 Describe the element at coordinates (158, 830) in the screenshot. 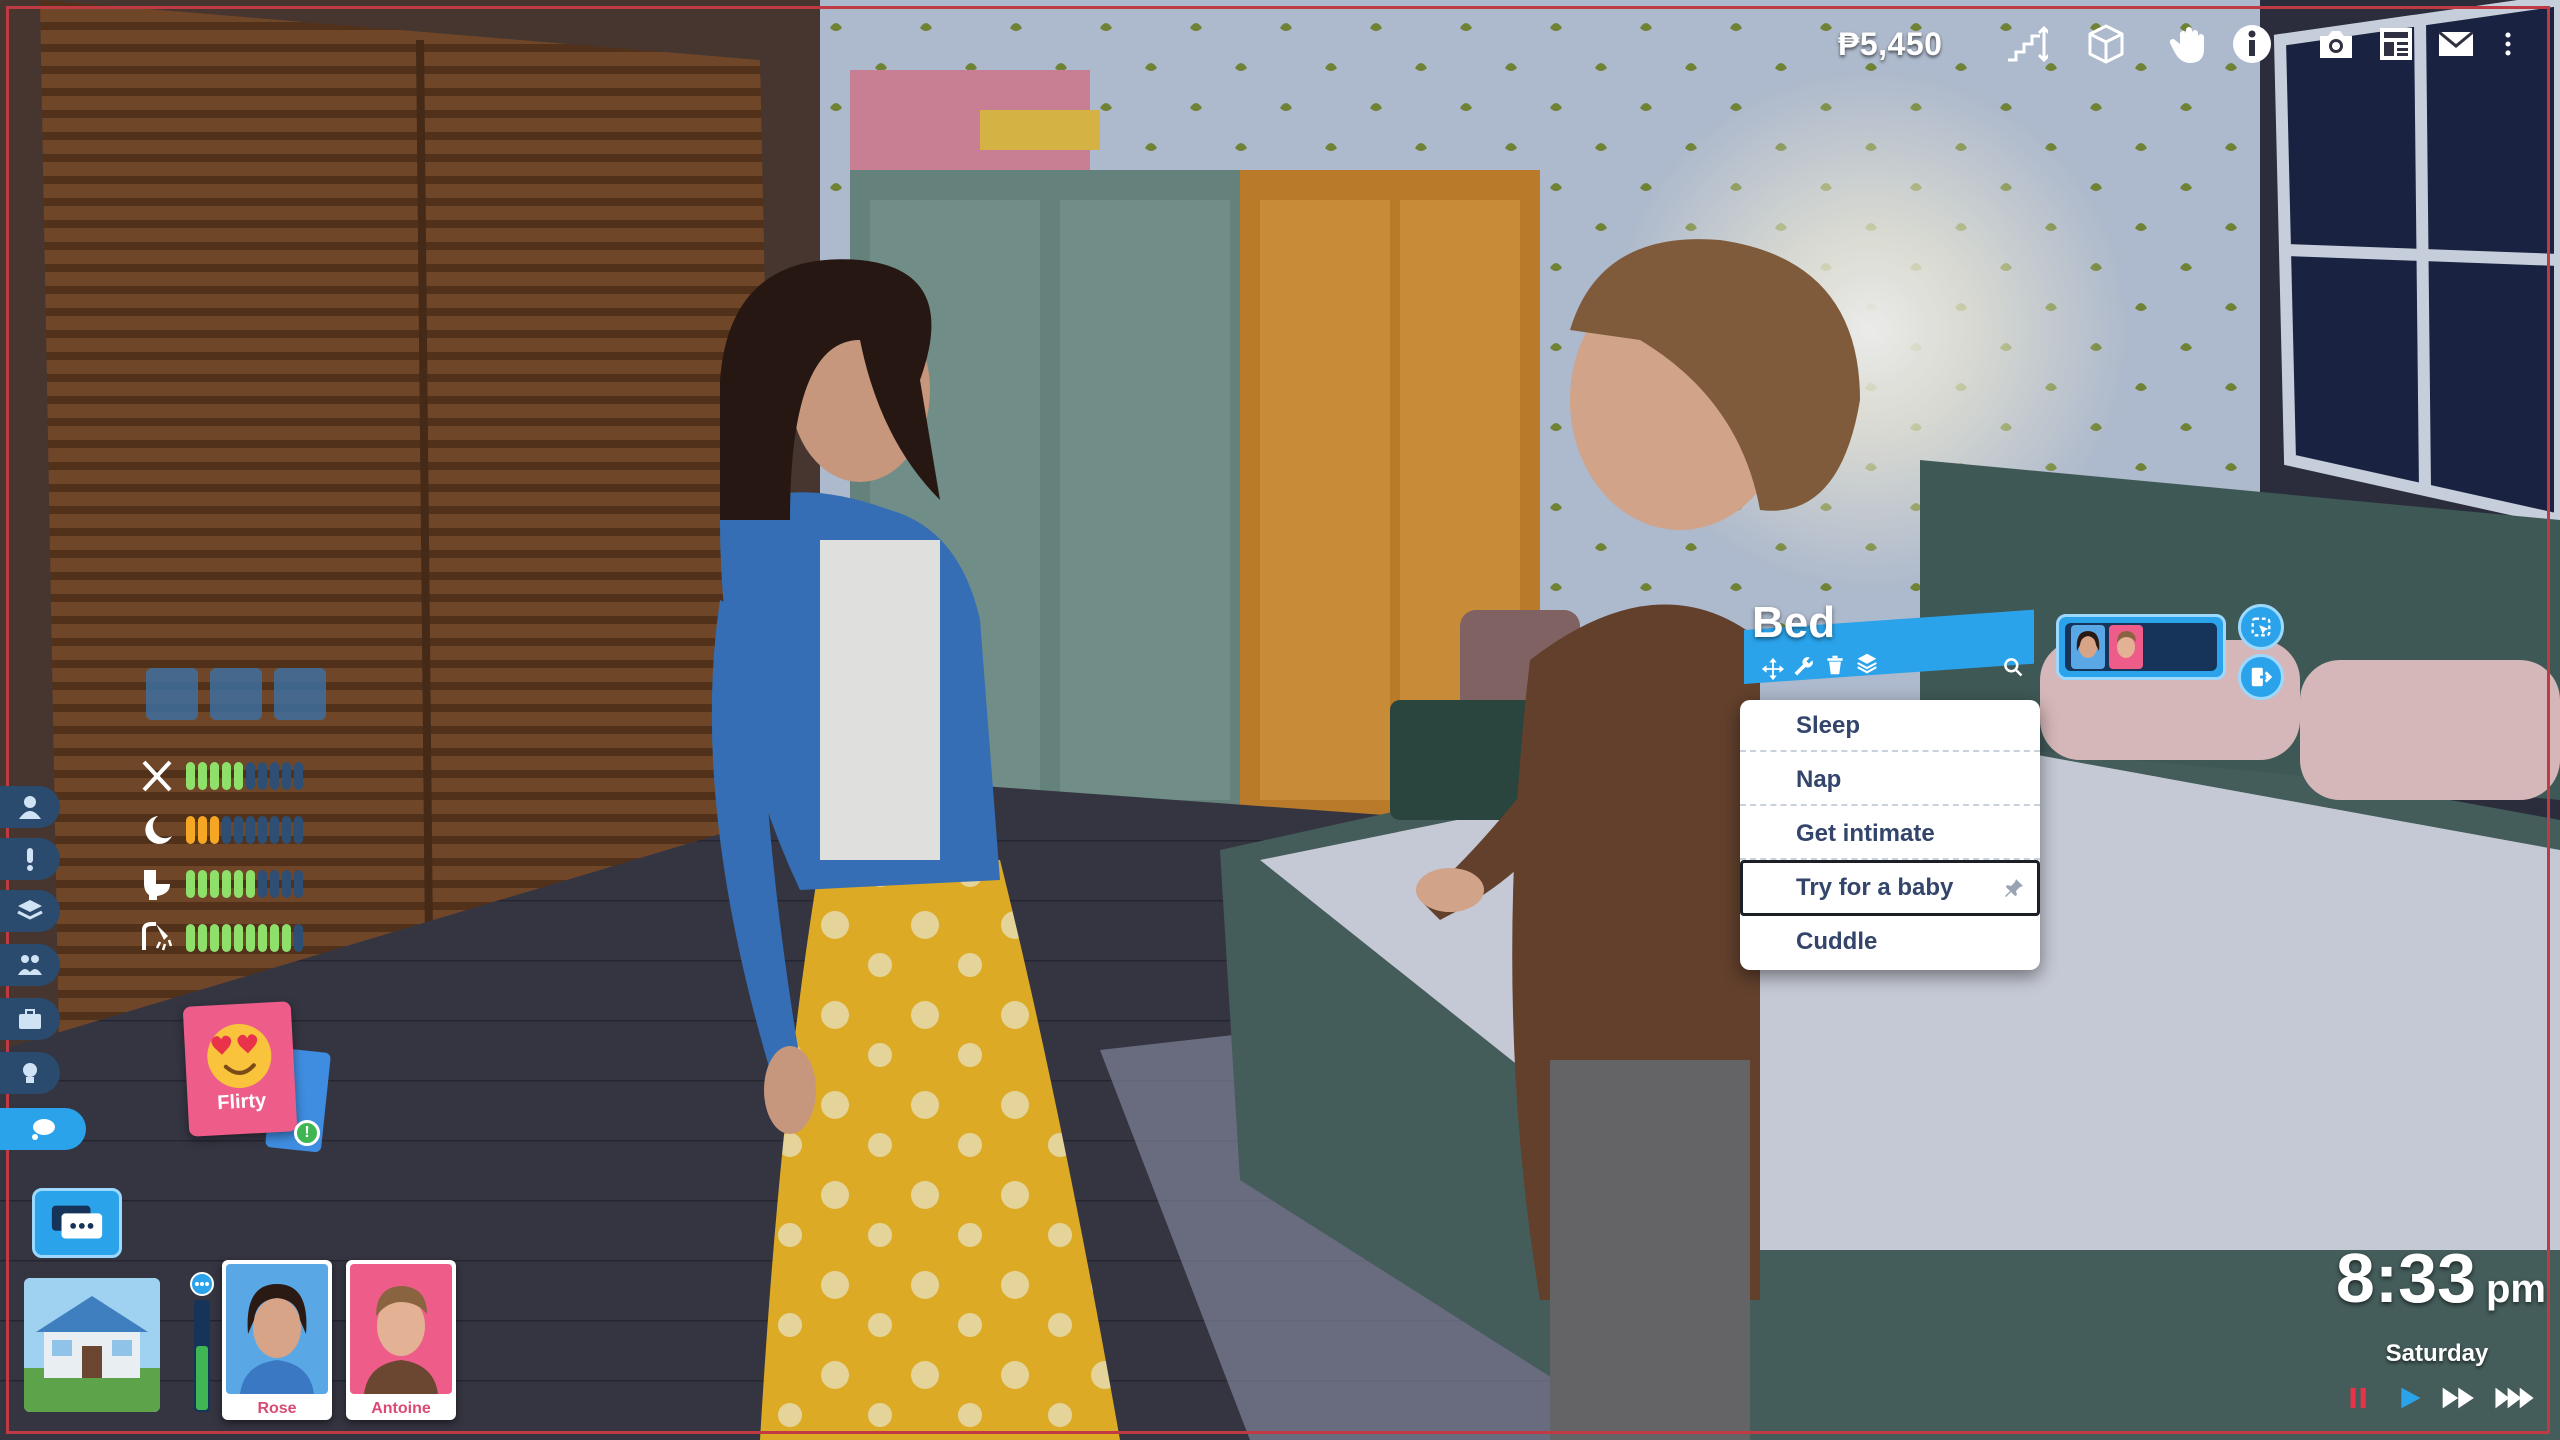

I see `sleep-moon-icon` at that location.